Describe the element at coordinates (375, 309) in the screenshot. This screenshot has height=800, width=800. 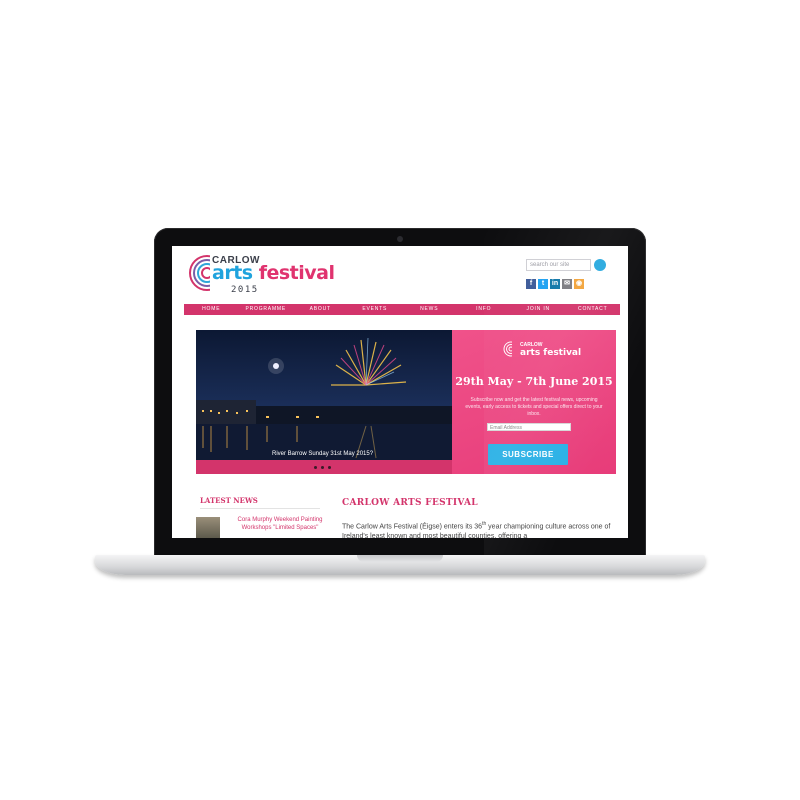
I see `nav-item: EVENTS` at that location.